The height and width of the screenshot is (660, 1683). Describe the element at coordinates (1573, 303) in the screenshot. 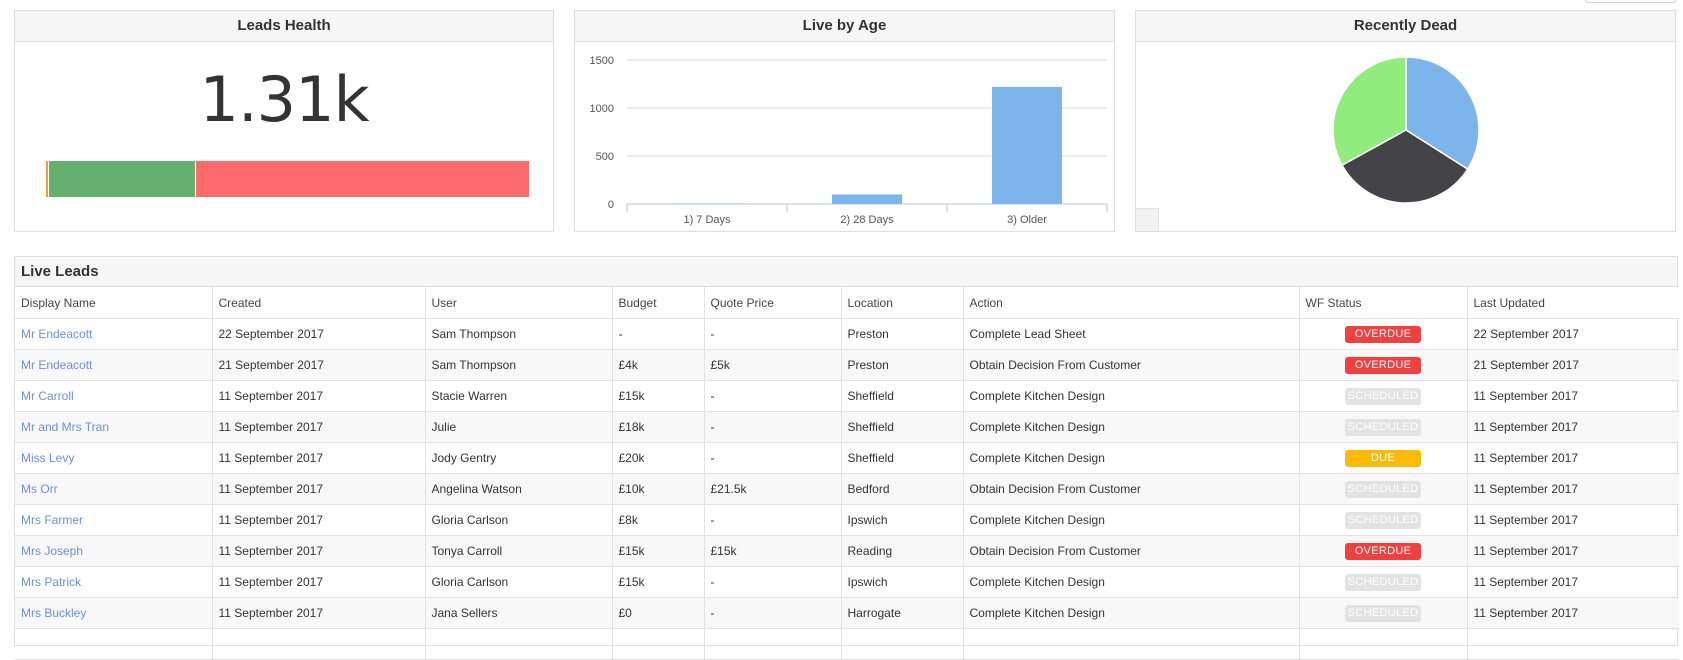

I see `column-header-last-updated: Last Updated` at that location.